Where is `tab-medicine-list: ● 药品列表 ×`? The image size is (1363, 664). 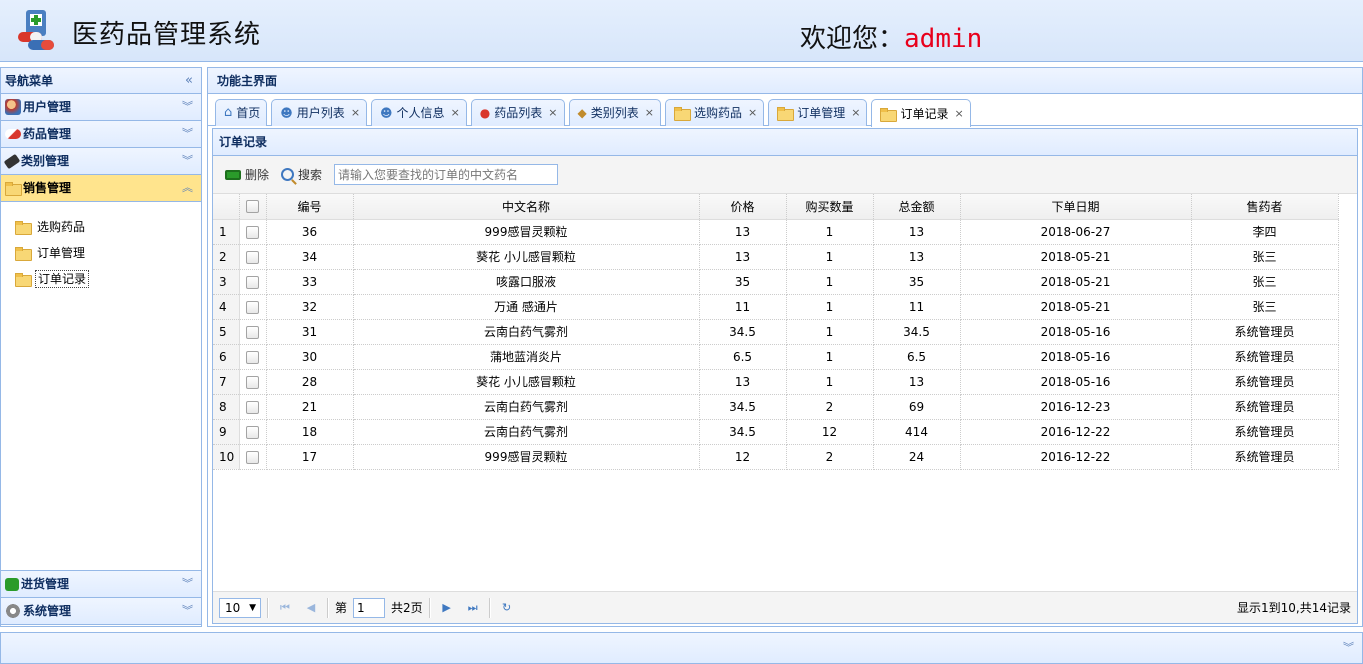
tab-medicine-list: ● 药品列表 × is located at coordinates (517, 112).